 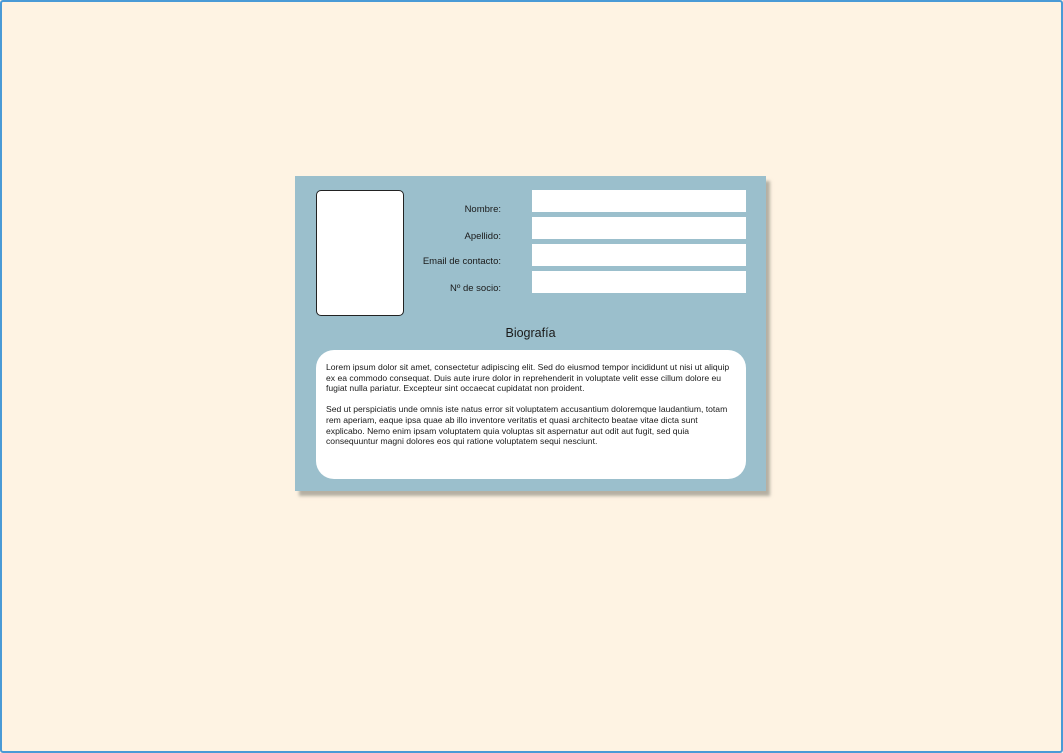 I want to click on photo-placeholder, so click(x=360, y=253).